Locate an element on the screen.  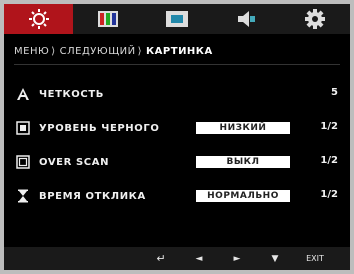
overscan-select: ВЫКЛ is located at coordinates (243, 162).